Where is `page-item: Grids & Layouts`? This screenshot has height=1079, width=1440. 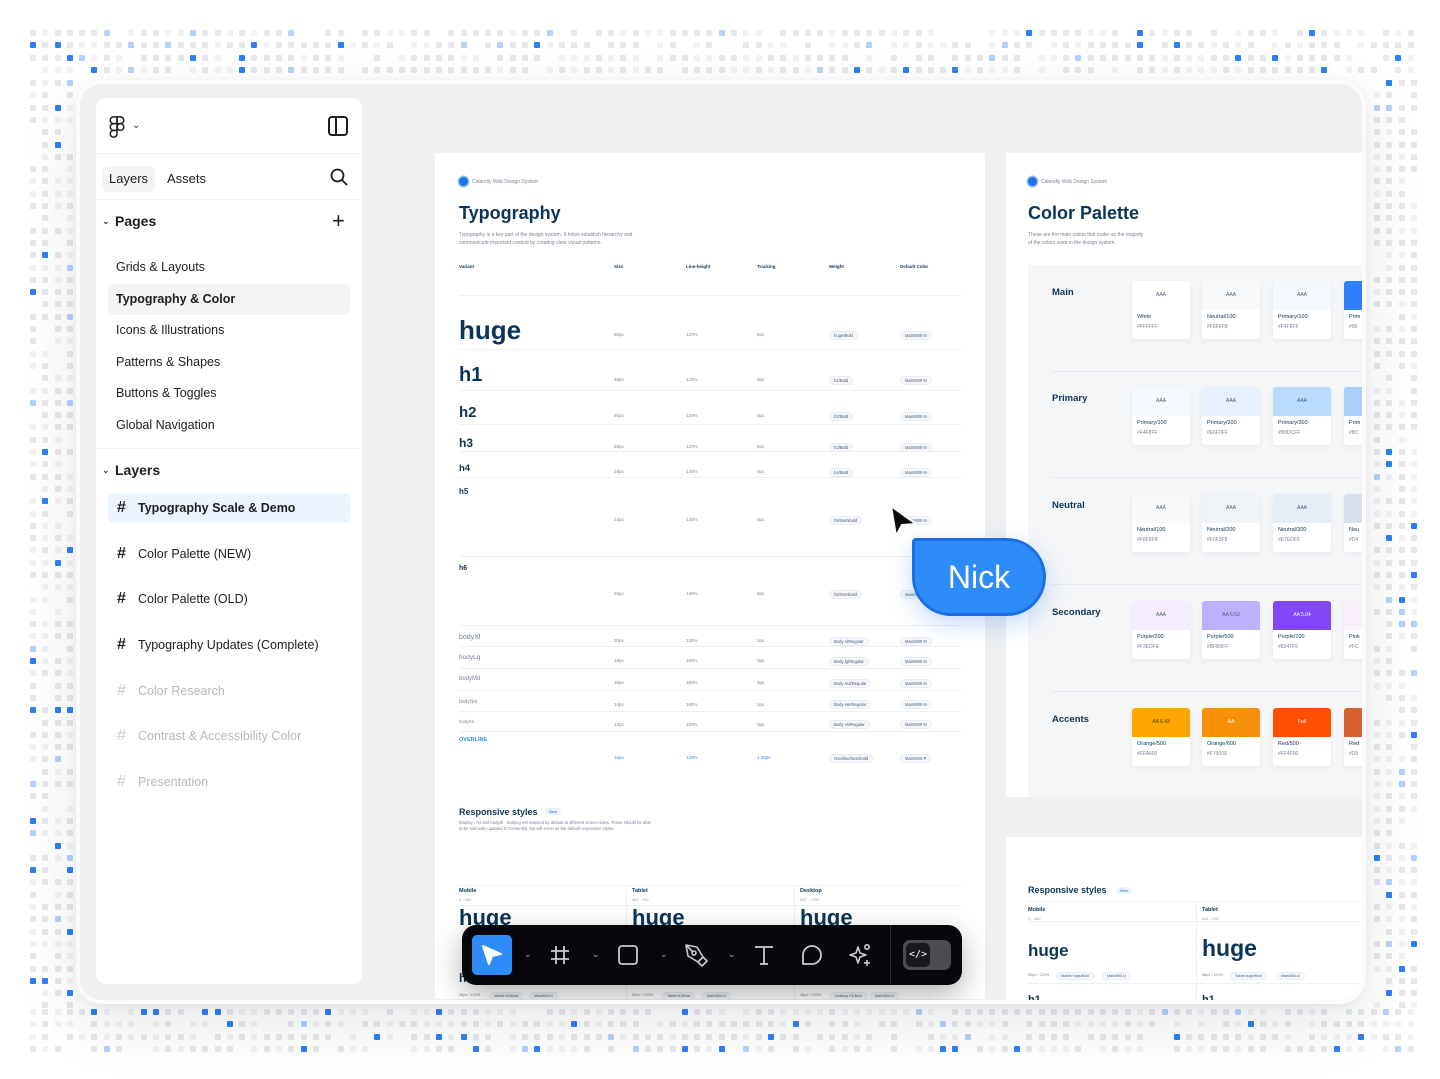 page-item: Grids & Layouts is located at coordinates (229, 268).